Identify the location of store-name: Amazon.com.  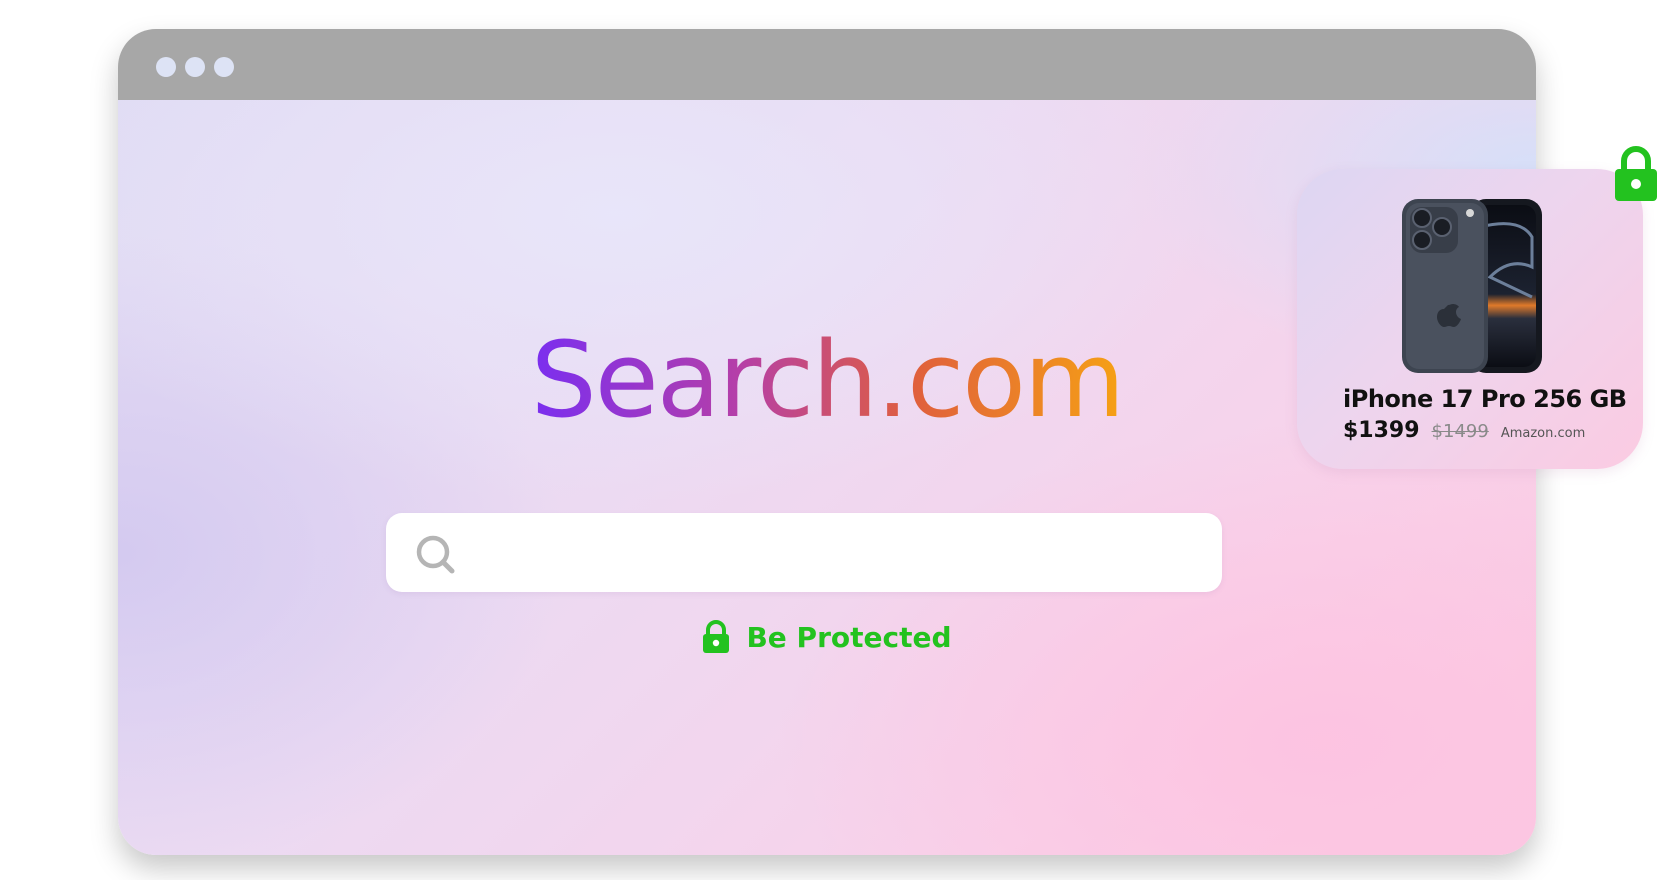
(1543, 433).